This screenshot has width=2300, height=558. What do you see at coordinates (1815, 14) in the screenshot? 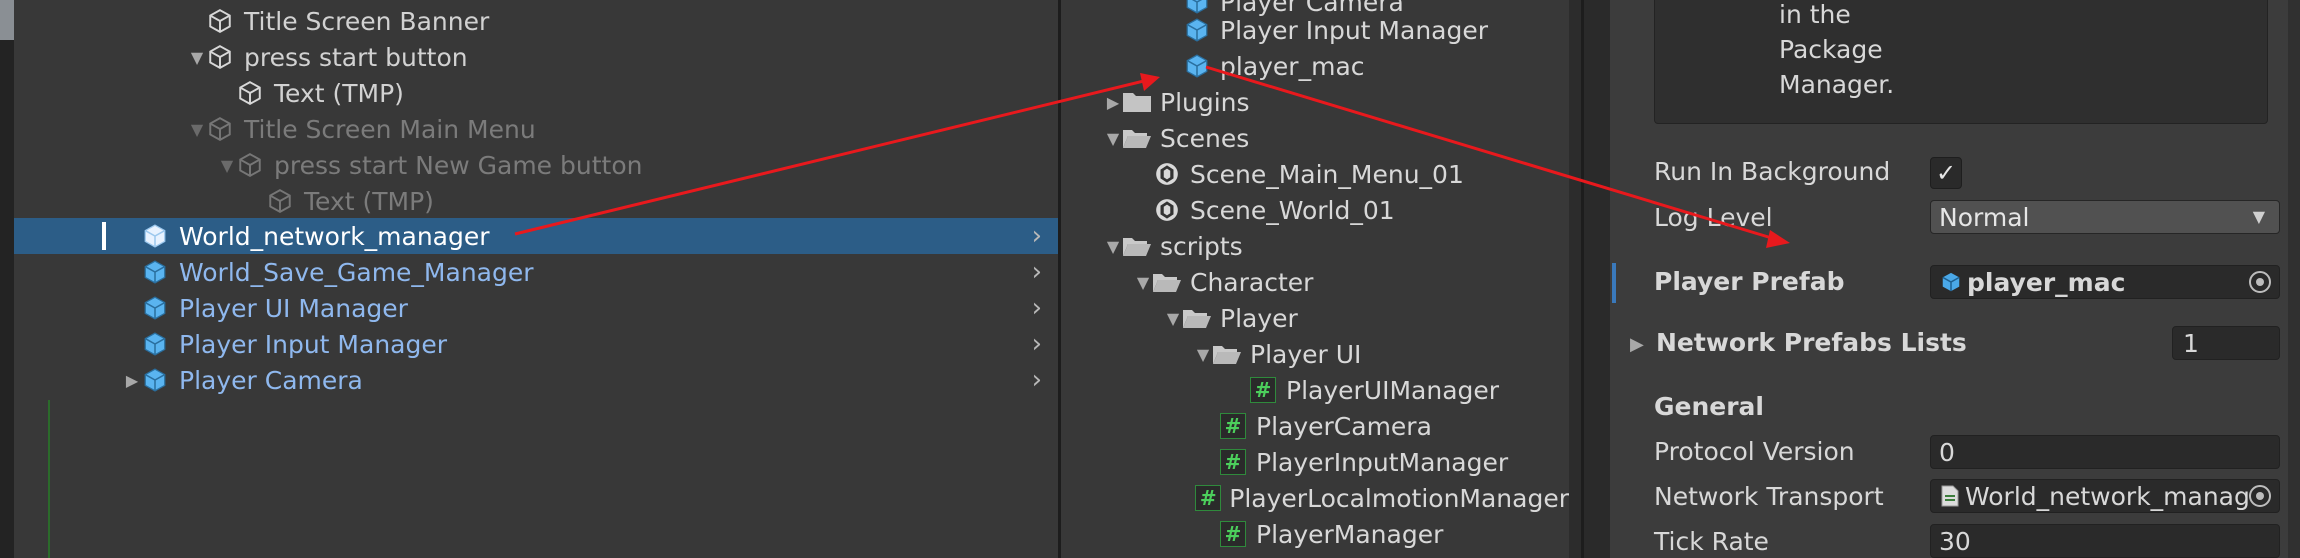
I see `help-line: in the` at bounding box center [1815, 14].